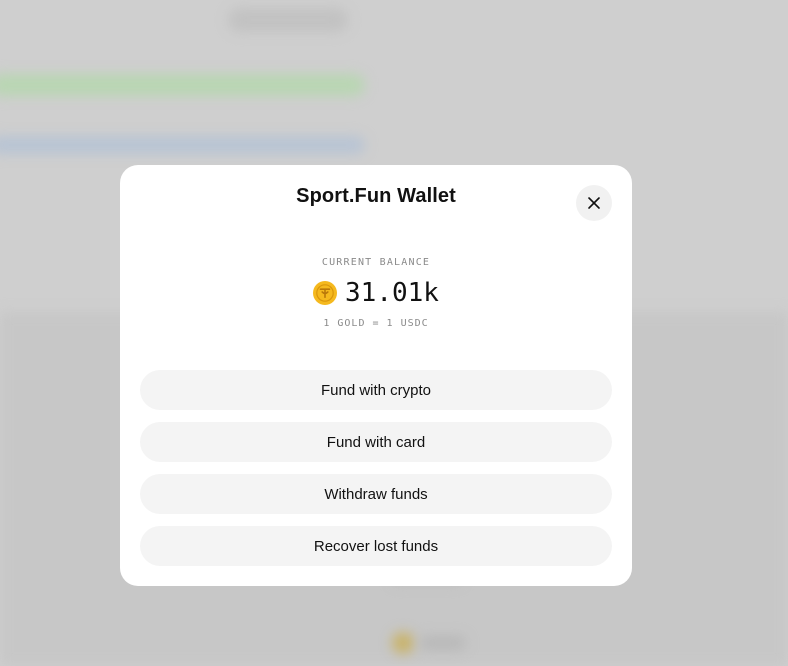 The width and height of the screenshot is (788, 666). I want to click on balance-value: 31.01k, so click(392, 293).